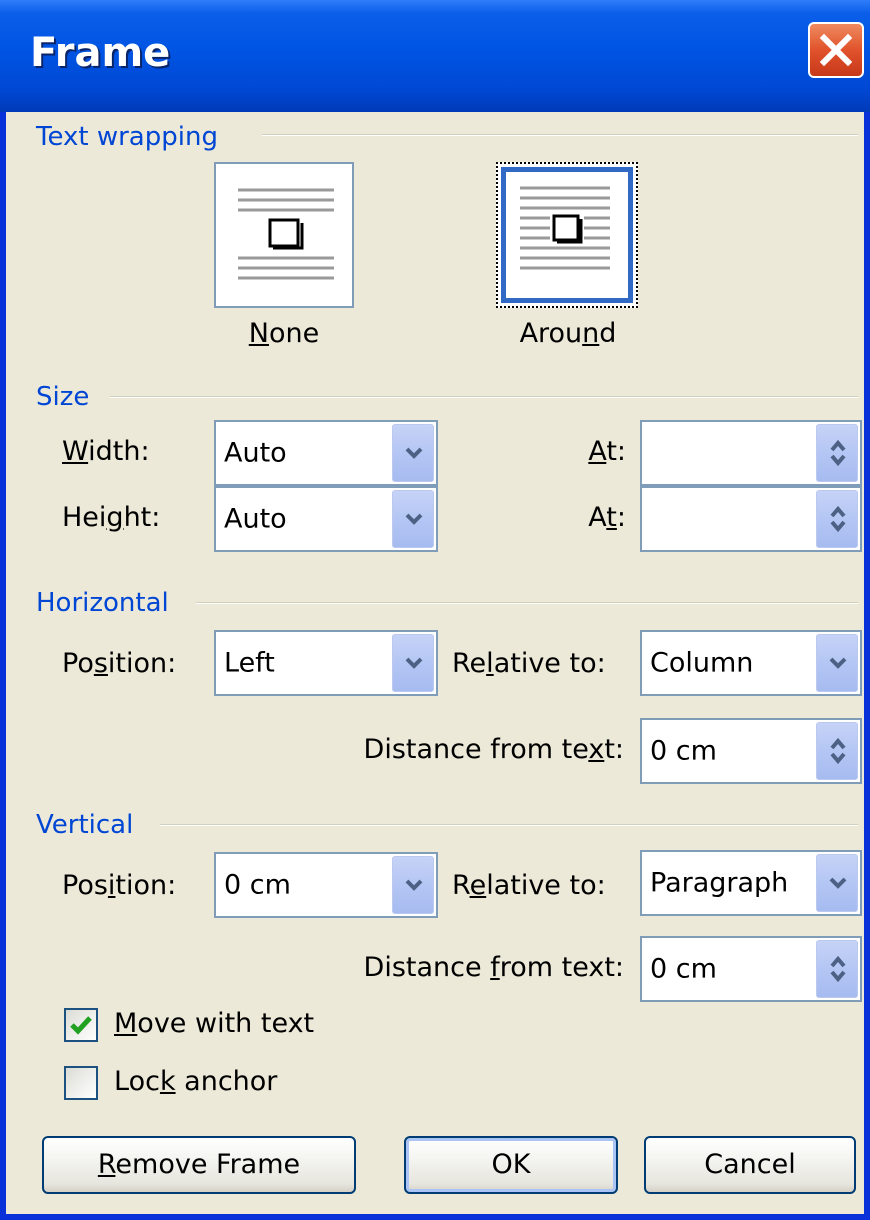  I want to click on wrap-none-option, so click(284, 235).